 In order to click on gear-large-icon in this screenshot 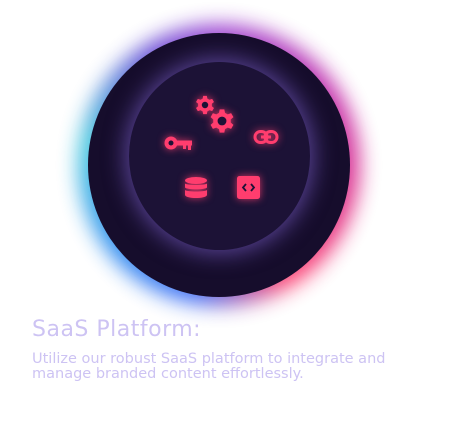, I will do `click(222, 121)`.